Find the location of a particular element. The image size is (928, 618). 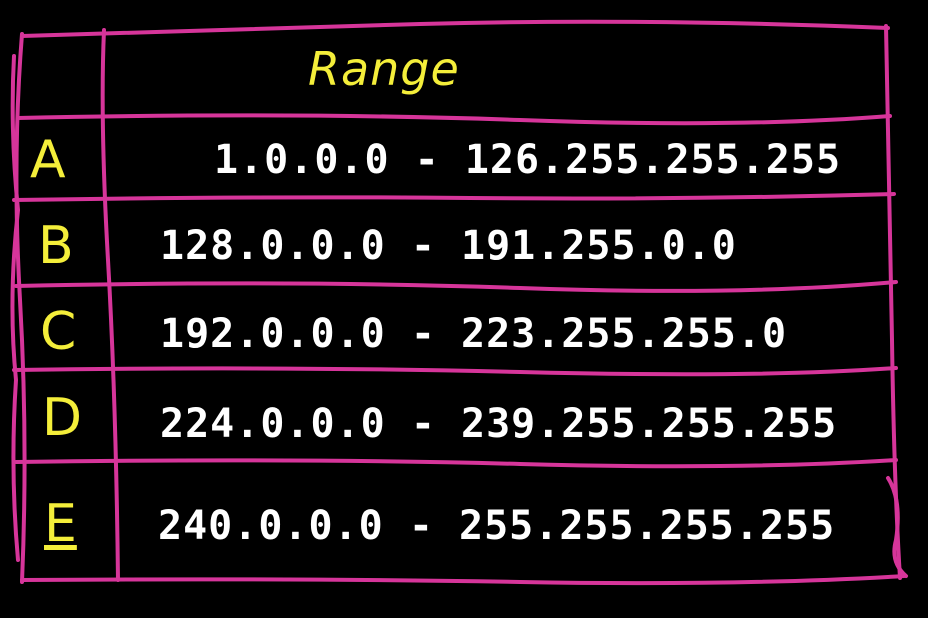

class-label-a: A is located at coordinates (48, 160).